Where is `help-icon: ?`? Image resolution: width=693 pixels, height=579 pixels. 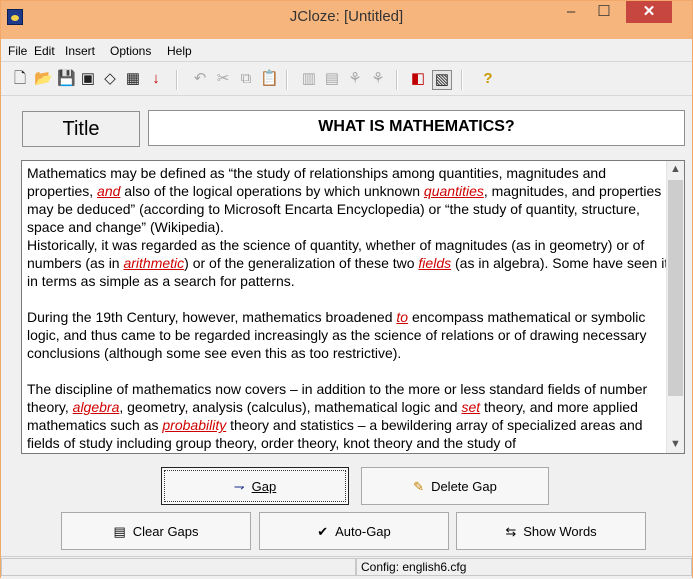
help-icon: ? is located at coordinates (488, 79).